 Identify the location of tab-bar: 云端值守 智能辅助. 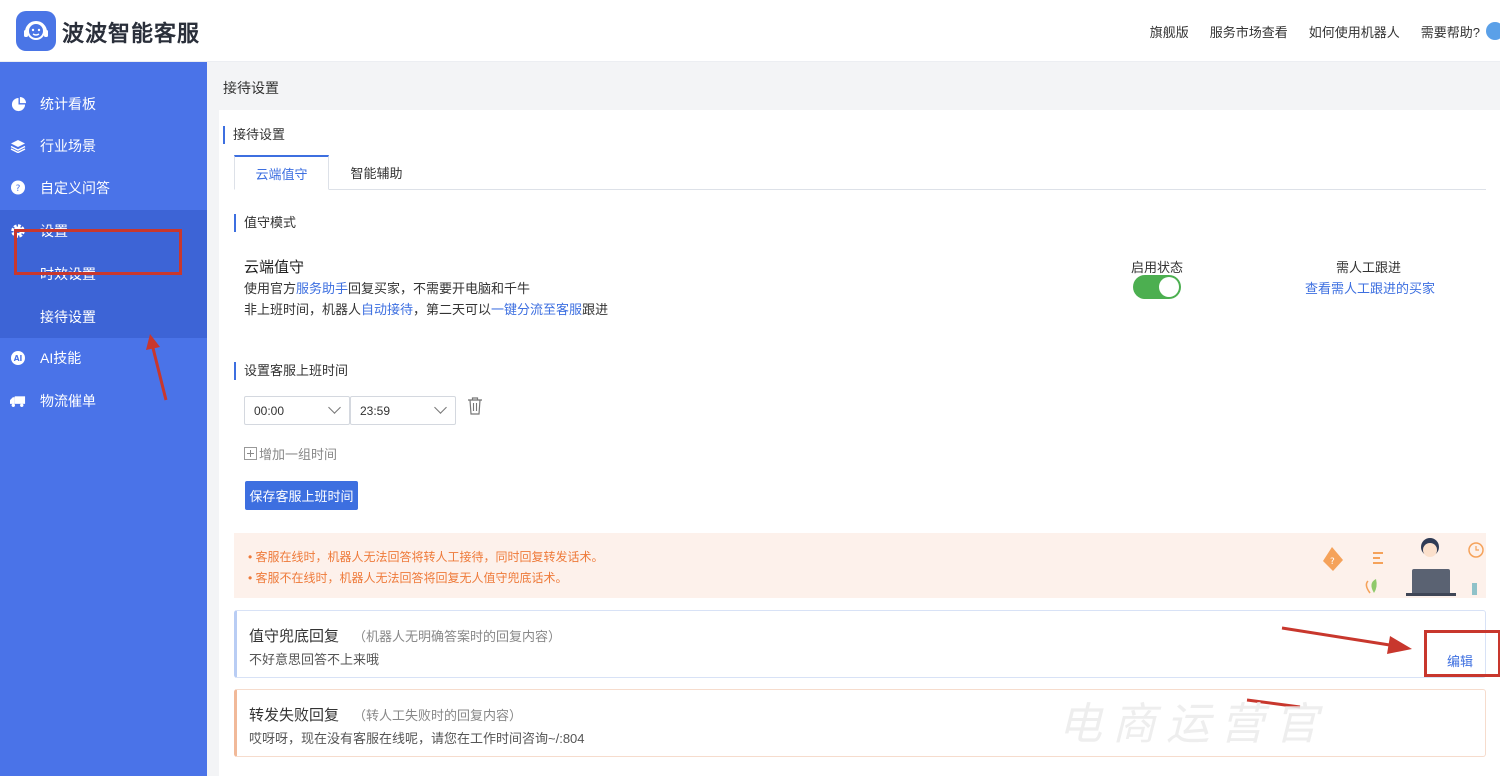
(860, 172).